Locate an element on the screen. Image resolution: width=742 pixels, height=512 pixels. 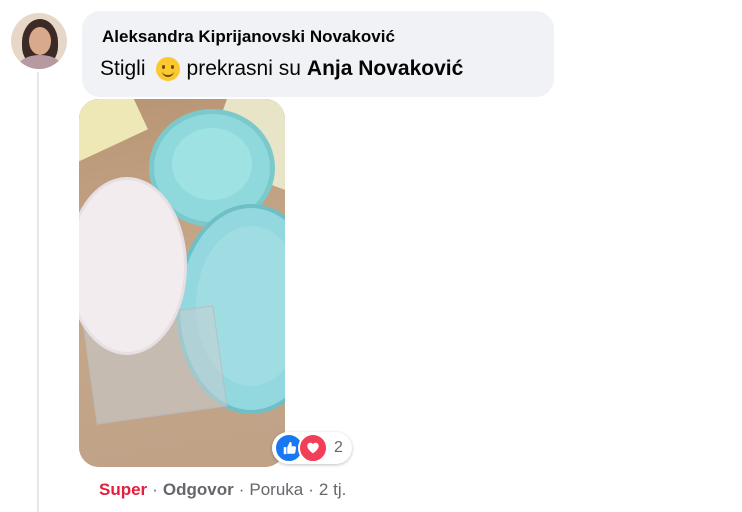
smiley-icon is located at coordinates (167, 69).